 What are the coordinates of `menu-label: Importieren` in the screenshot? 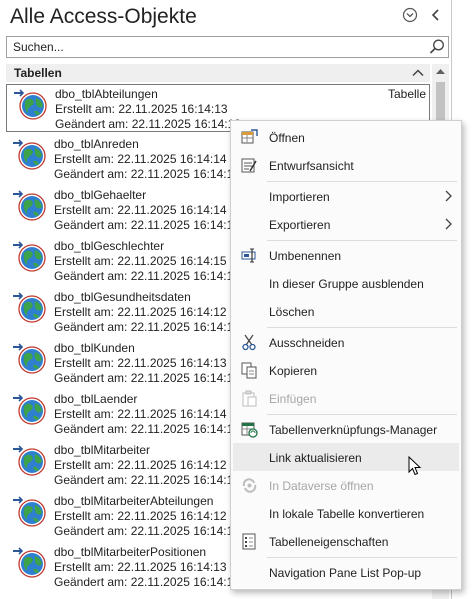 It's located at (299, 197).